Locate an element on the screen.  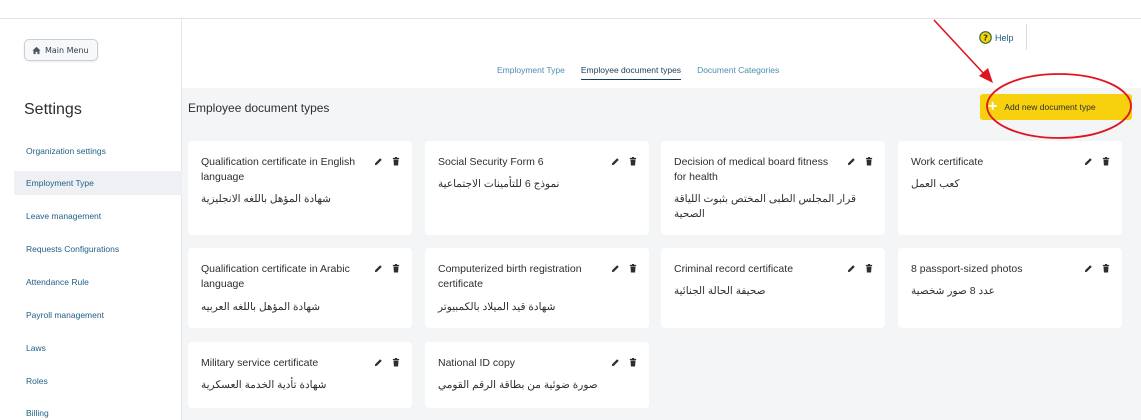
page-title: Employee document types is located at coordinates (259, 108).